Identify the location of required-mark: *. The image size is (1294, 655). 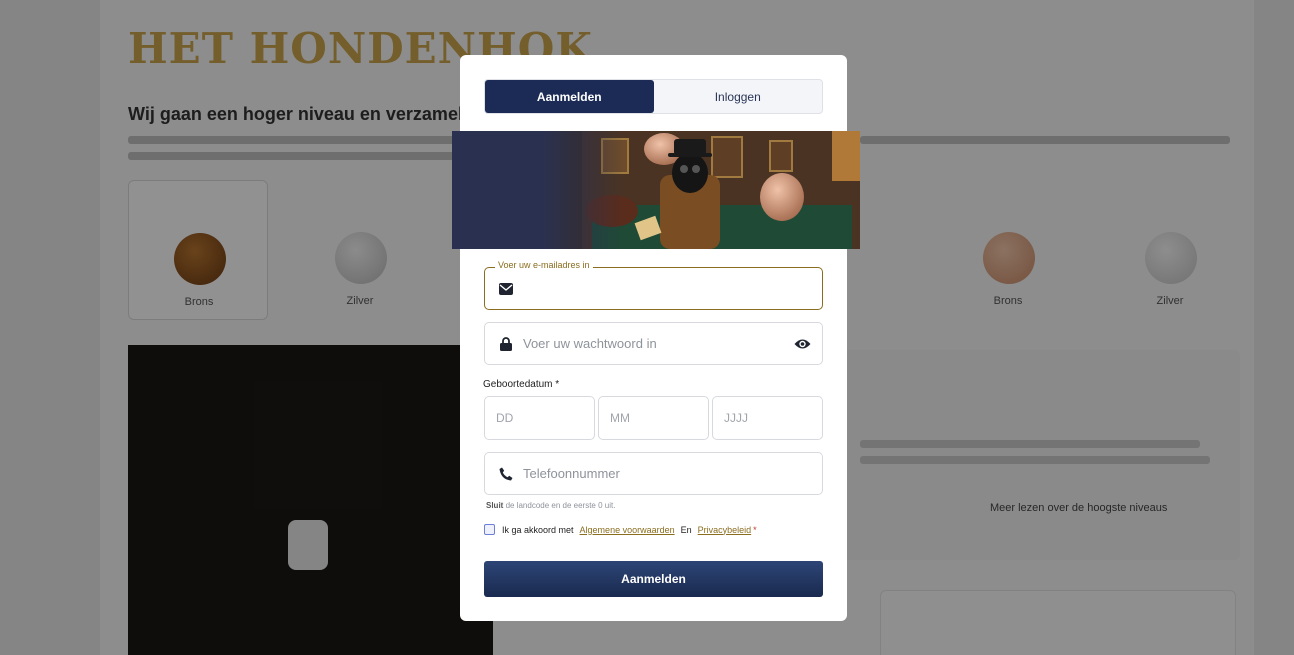
(755, 529).